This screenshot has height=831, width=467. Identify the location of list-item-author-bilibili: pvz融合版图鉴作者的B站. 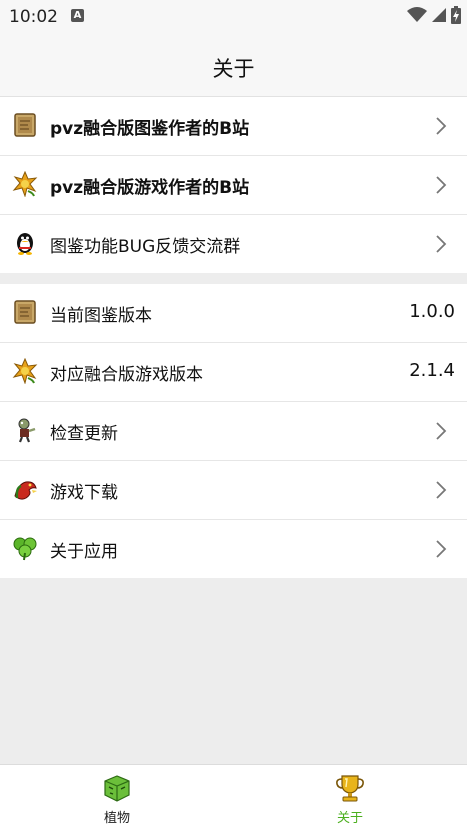
(233, 126).